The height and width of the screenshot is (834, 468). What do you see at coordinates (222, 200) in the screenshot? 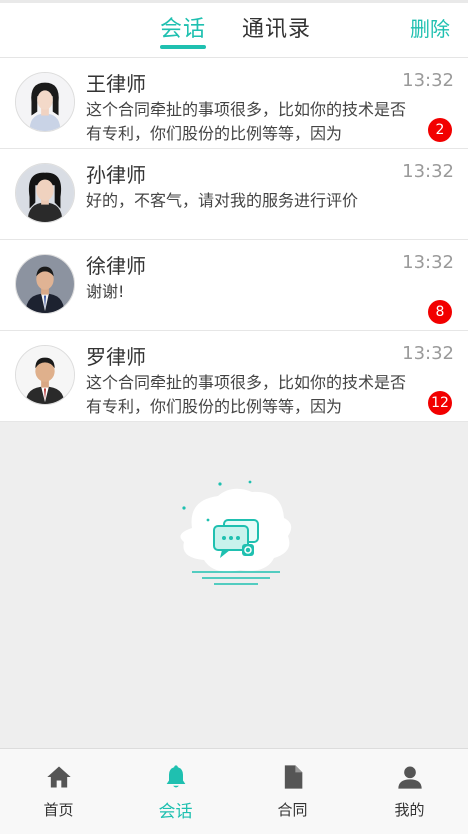
I see `message-preview: 好的，不客气，请对我的服务进行评价` at bounding box center [222, 200].